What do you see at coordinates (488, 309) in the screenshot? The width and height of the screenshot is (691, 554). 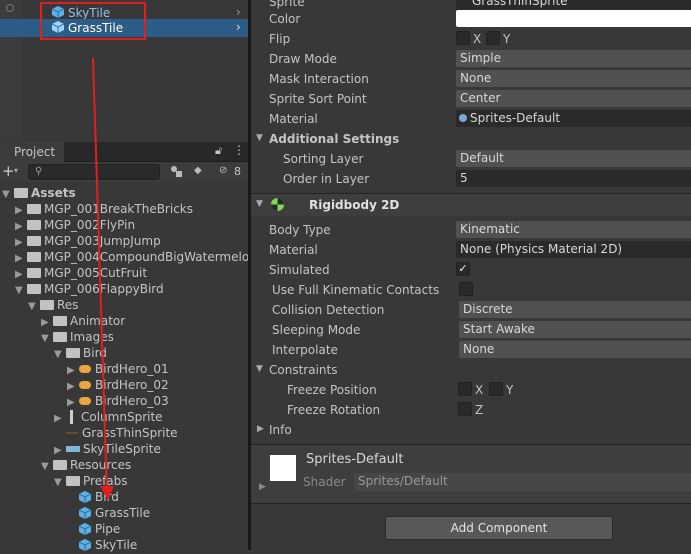 I see `dropdown-value: Discrete` at bounding box center [488, 309].